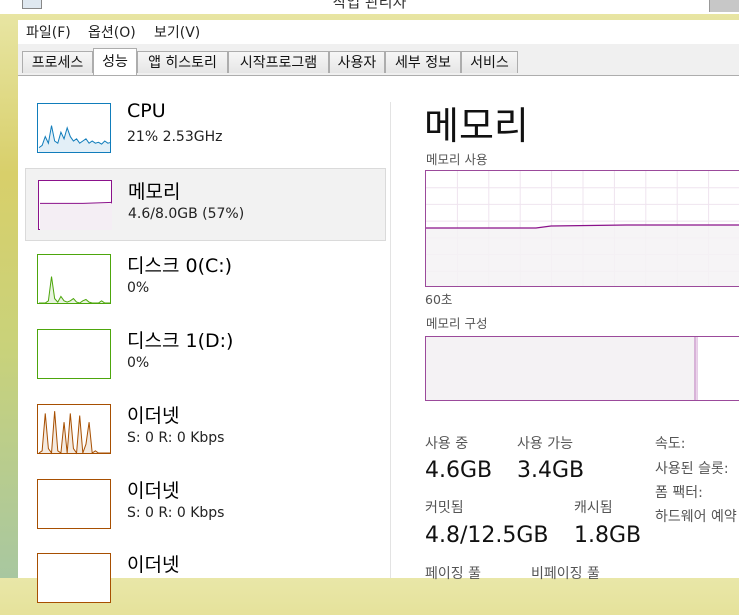 The height and width of the screenshot is (615, 739). Describe the element at coordinates (447, 444) in the screenshot. I see `in-use-label: 사용 중` at that location.